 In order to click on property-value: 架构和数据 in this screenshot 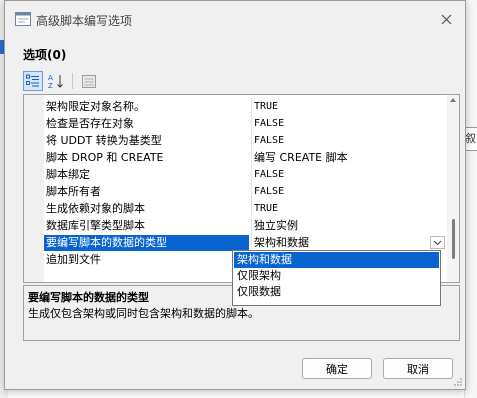, I will do `click(281, 243)`.